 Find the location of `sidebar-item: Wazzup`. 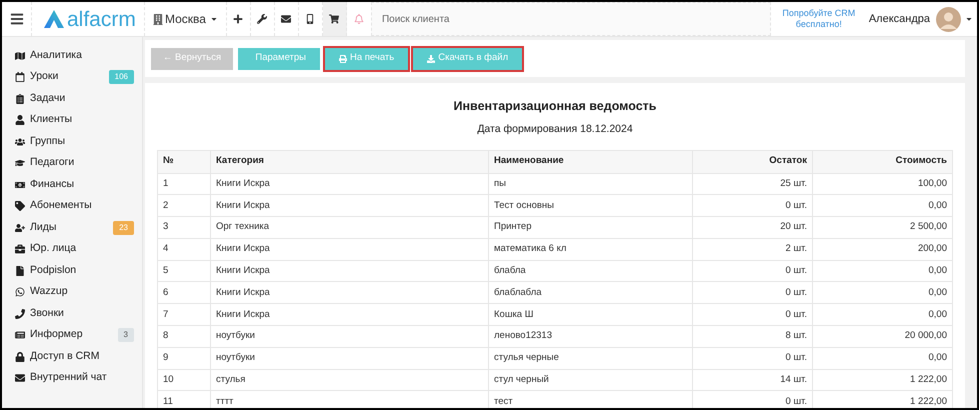

sidebar-item: Wazzup is located at coordinates (72, 292).